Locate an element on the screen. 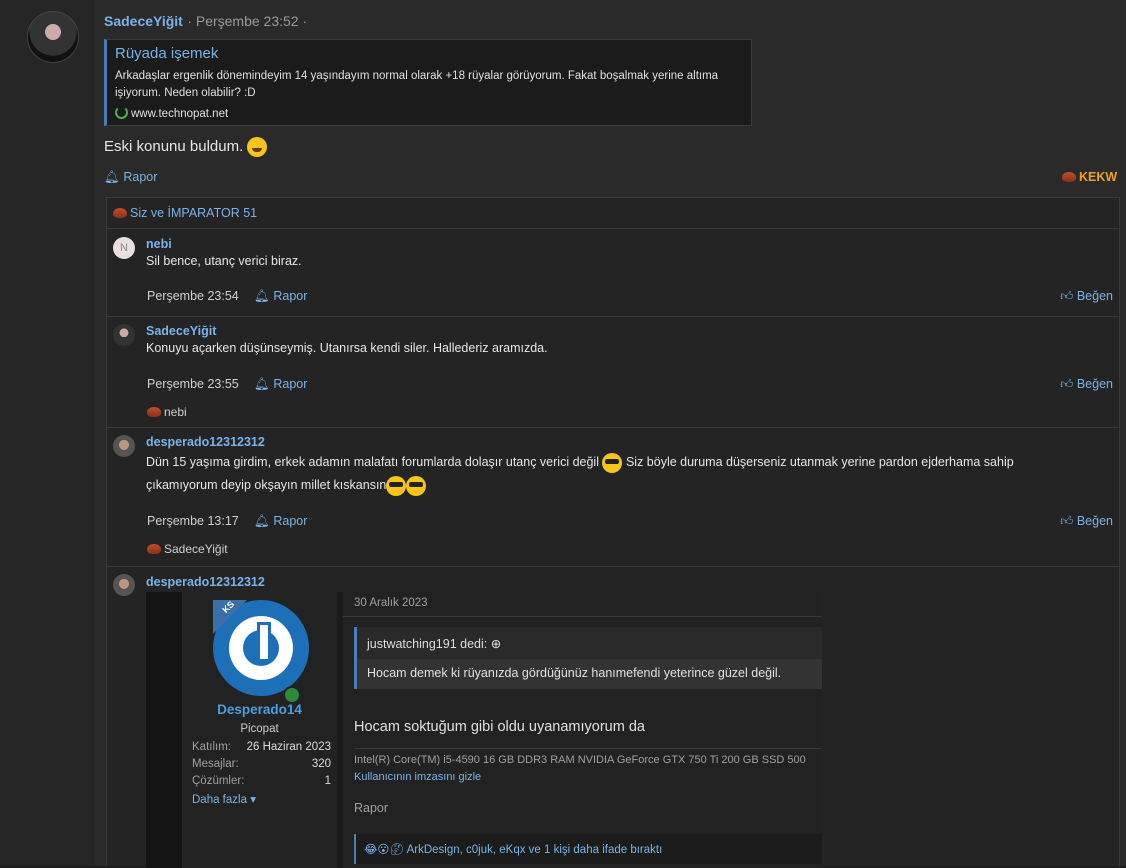  reactions-list: Siz ve İMPARATOR 51 is located at coordinates (193, 213).